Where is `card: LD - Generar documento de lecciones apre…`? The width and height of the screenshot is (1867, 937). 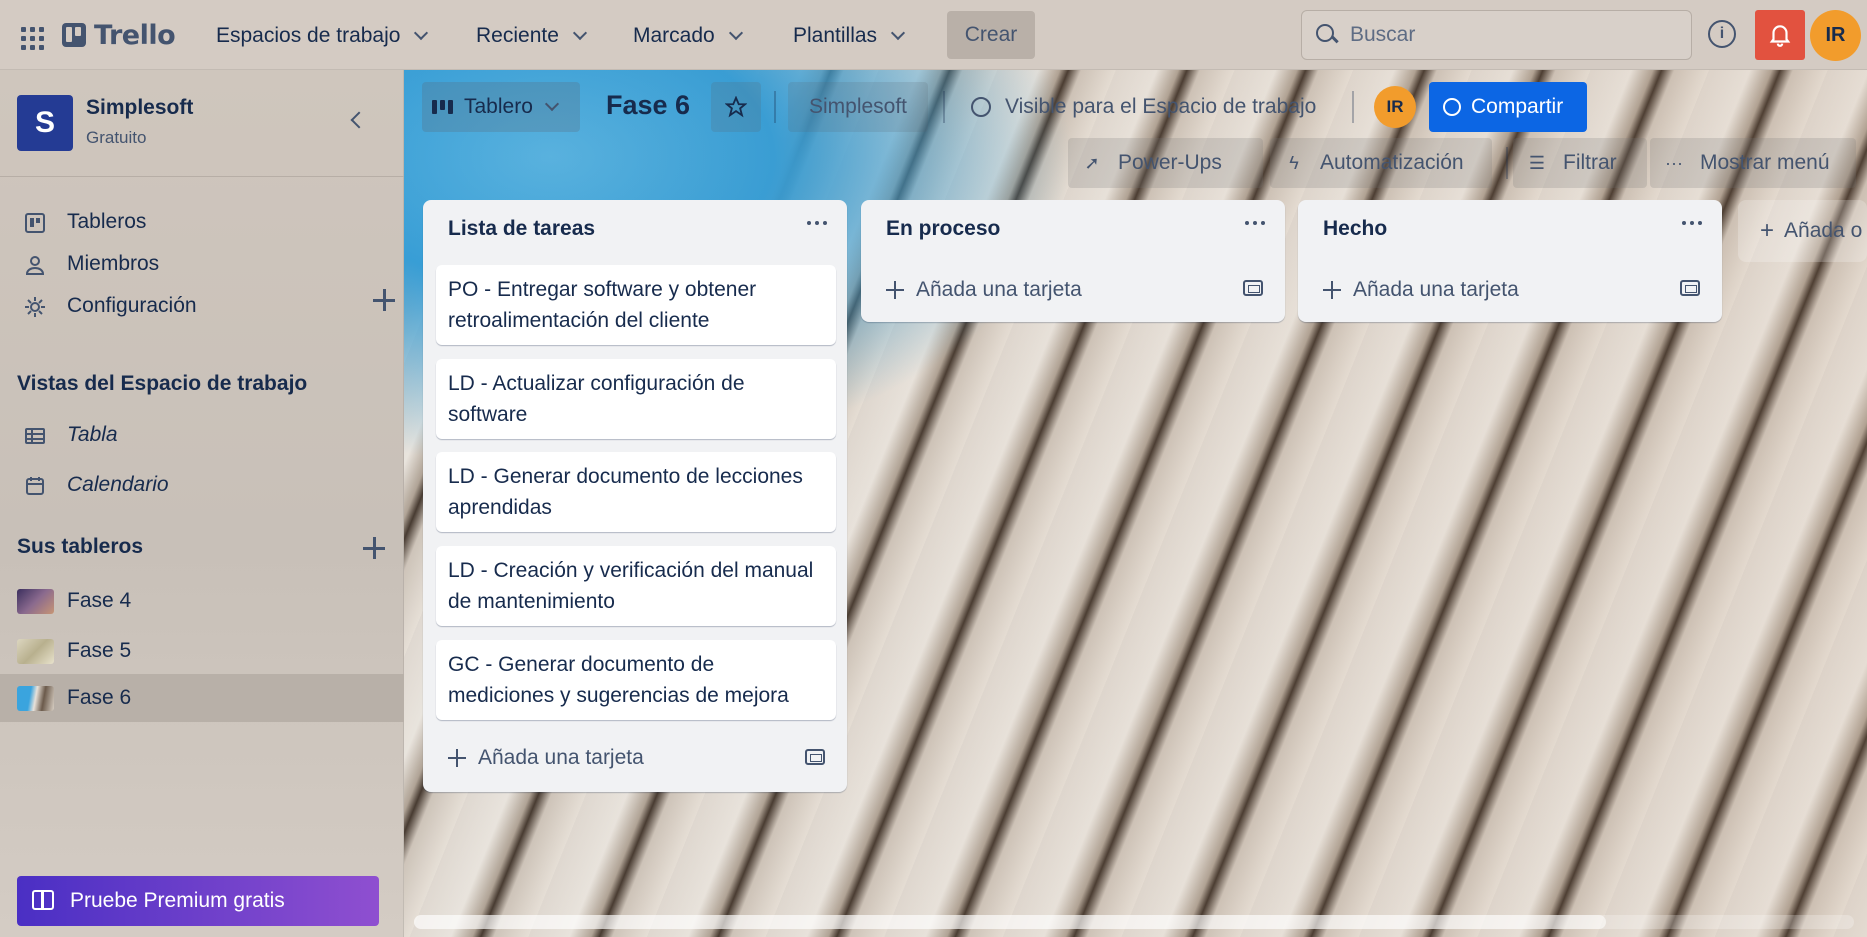 card: LD - Generar documento de lecciones apre… is located at coordinates (636, 492).